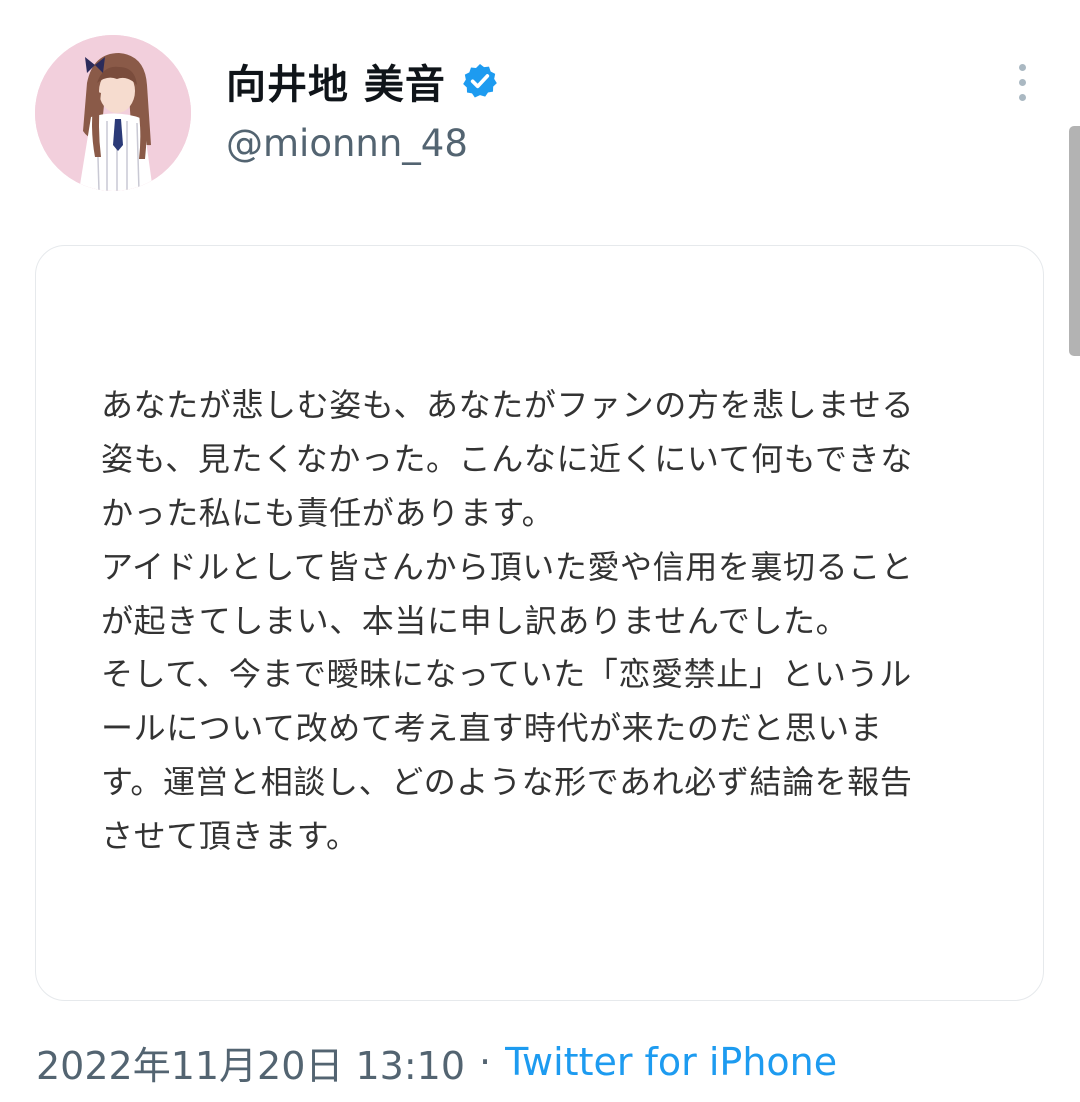 The width and height of the screenshot is (1080, 1102). What do you see at coordinates (347, 143) in the screenshot?
I see `user-handle: @mionnn_48` at bounding box center [347, 143].